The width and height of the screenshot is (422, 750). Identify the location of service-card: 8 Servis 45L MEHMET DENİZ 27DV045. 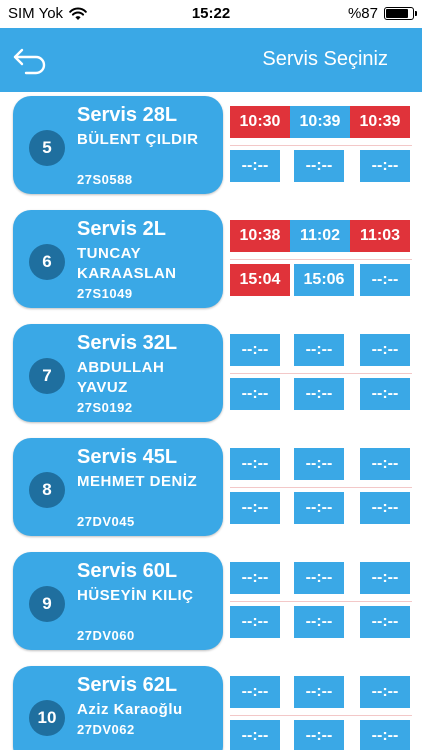
(118, 487).